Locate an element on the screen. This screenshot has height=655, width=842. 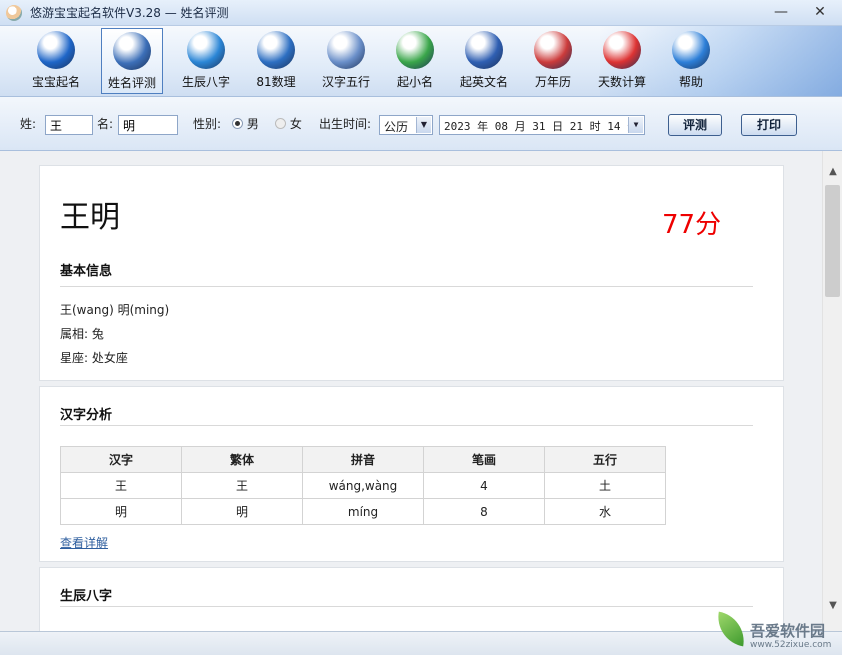
toolbar-button: 万年历 is located at coordinates (553, 61).